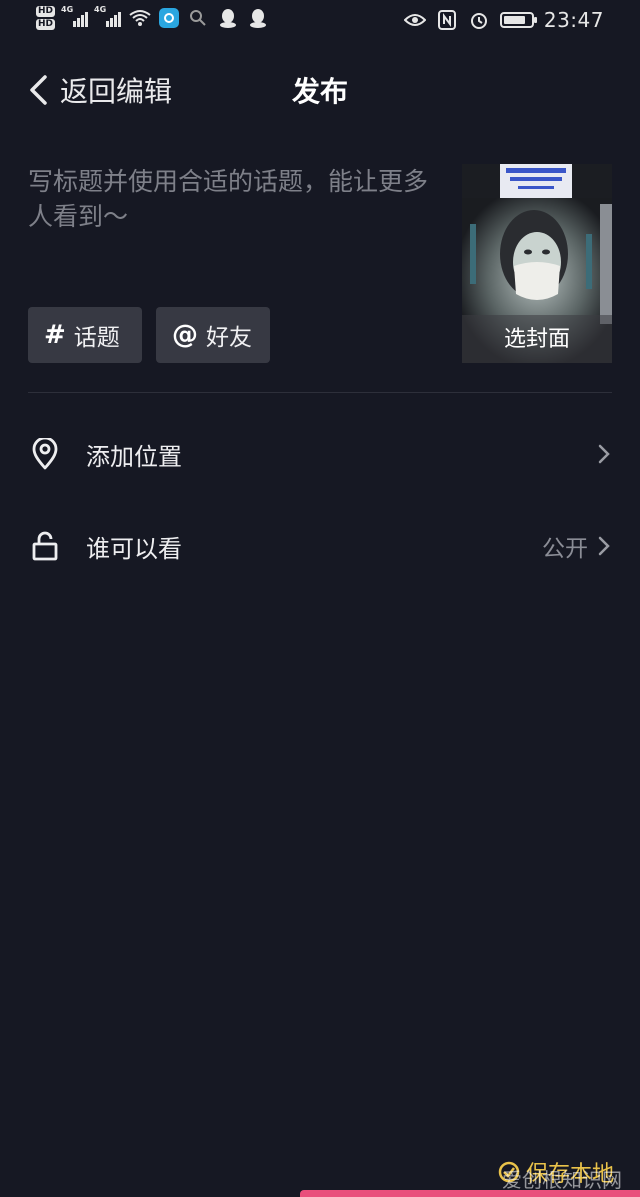 This screenshot has height=1197, width=640. I want to click on topic-chip-button: # 话题, so click(85, 335).